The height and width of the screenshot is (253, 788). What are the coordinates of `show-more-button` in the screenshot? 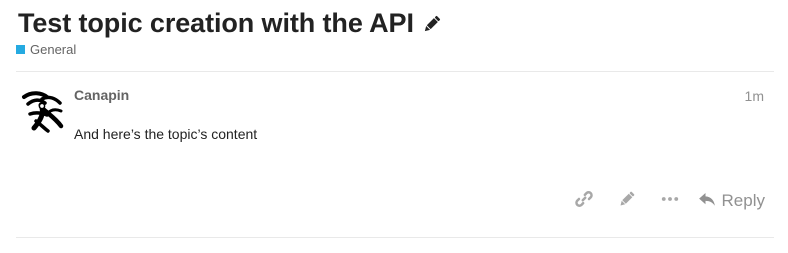 It's located at (670, 201).